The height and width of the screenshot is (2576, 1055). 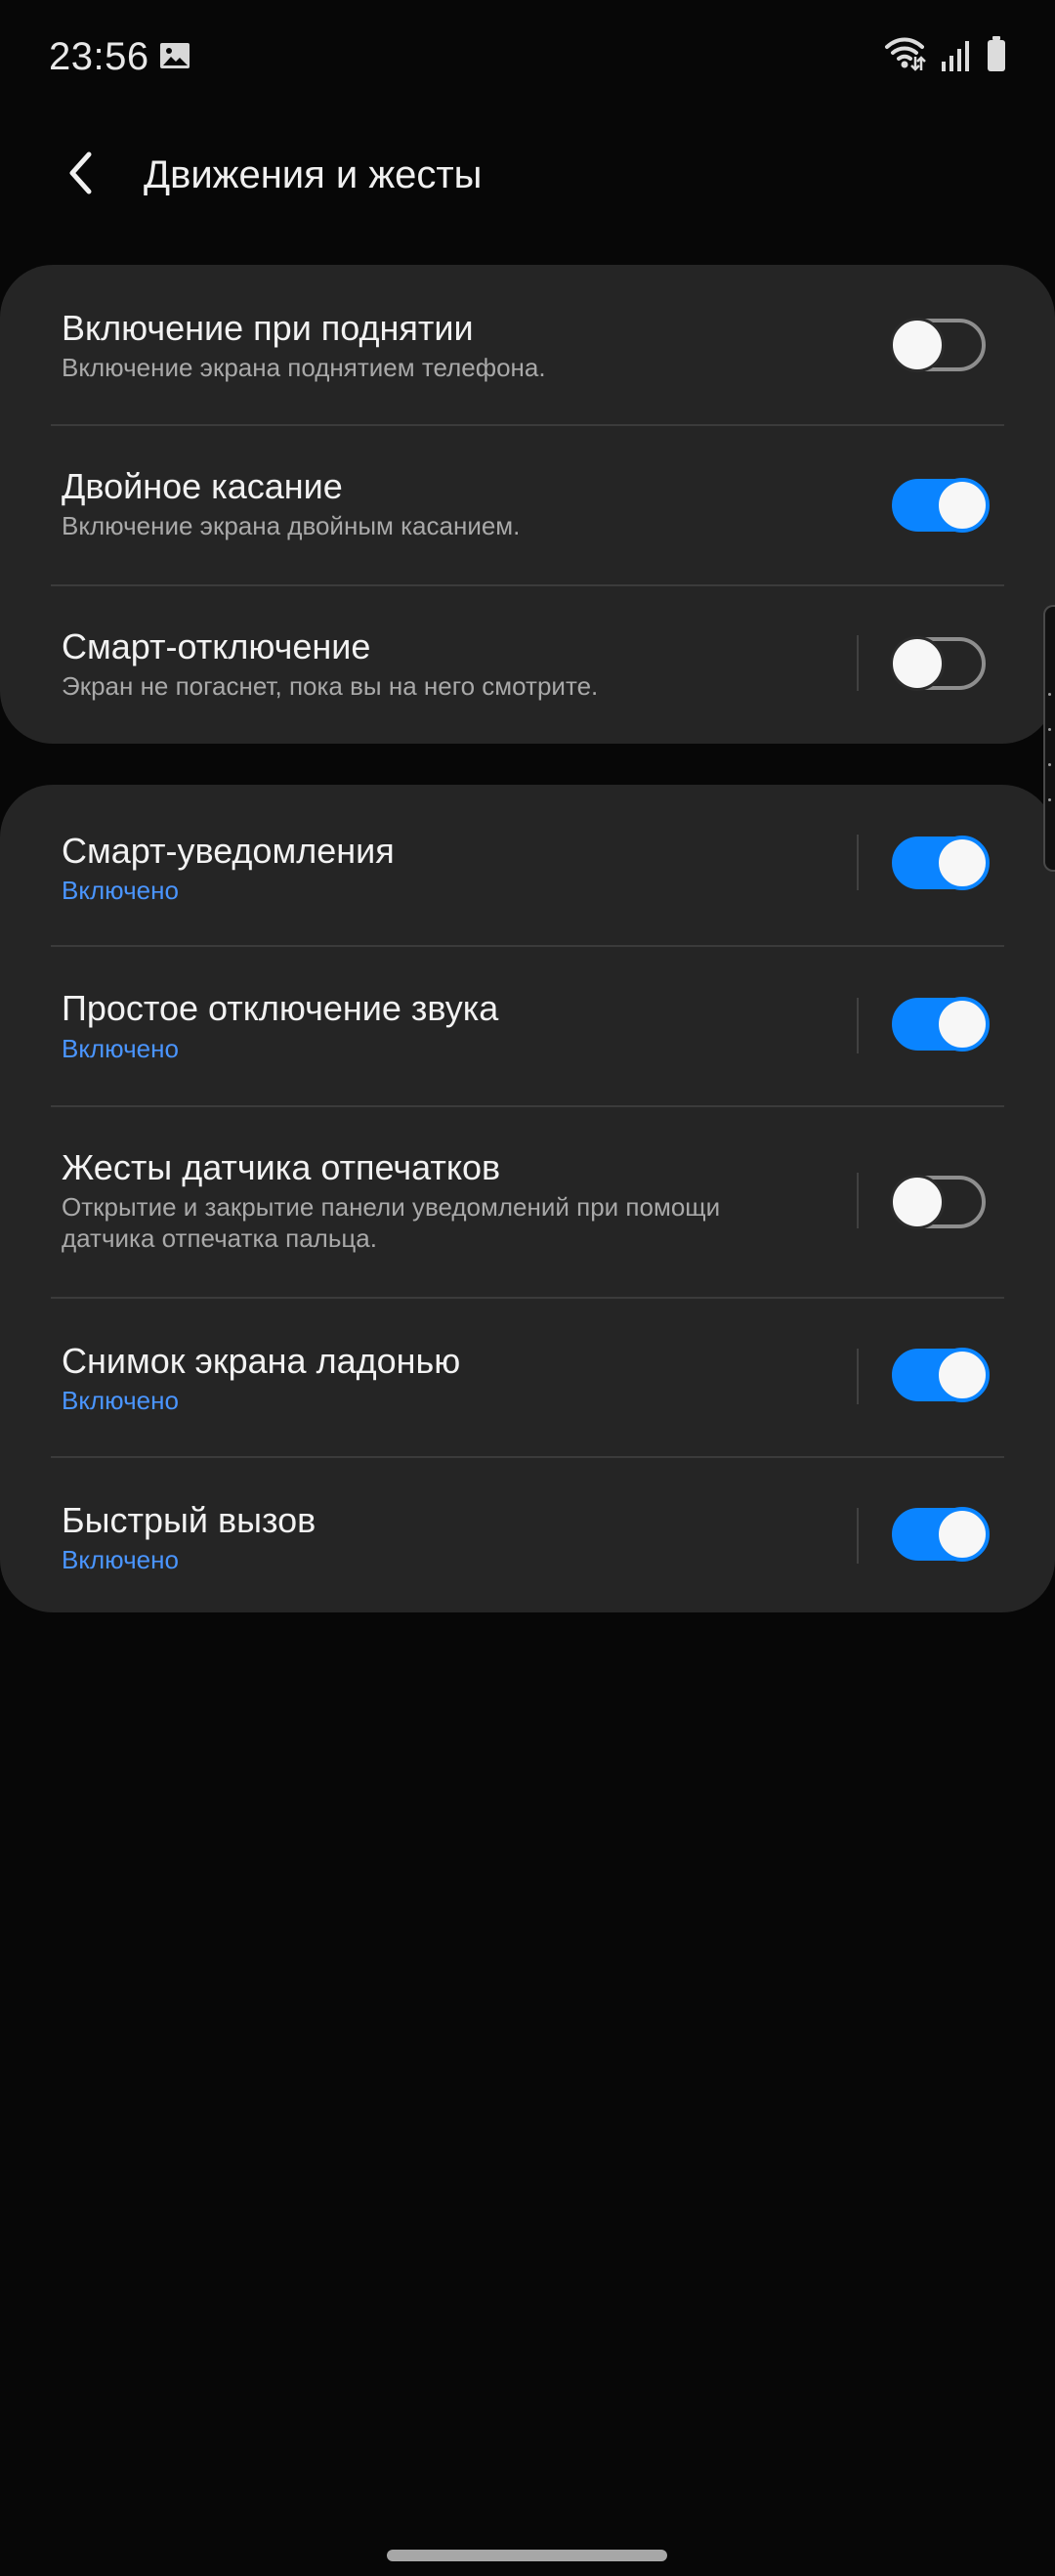 What do you see at coordinates (216, 646) in the screenshot?
I see `setting-title: Смарт-отключение` at bounding box center [216, 646].